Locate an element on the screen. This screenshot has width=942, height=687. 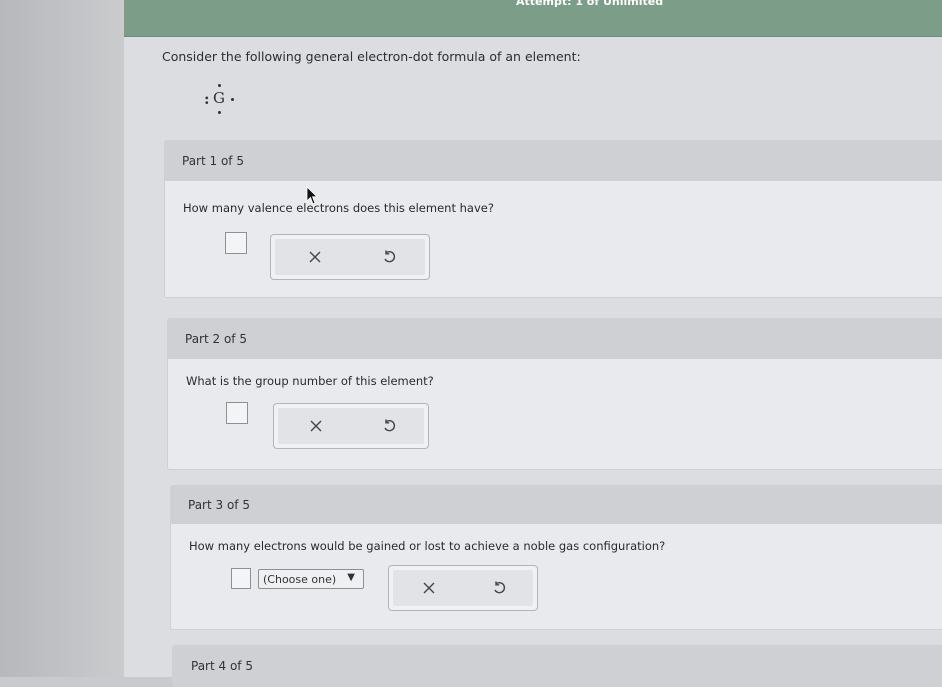
part-2-label: Part 2 of 5 is located at coordinates (216, 339).